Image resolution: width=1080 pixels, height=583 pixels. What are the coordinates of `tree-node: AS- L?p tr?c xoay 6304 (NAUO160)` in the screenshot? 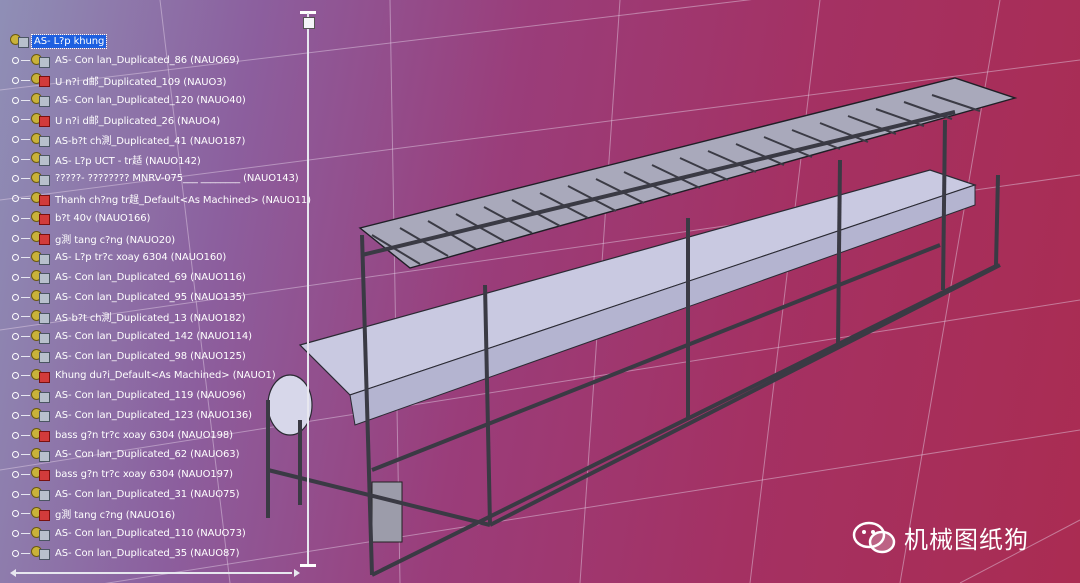 It's located at (119, 258).